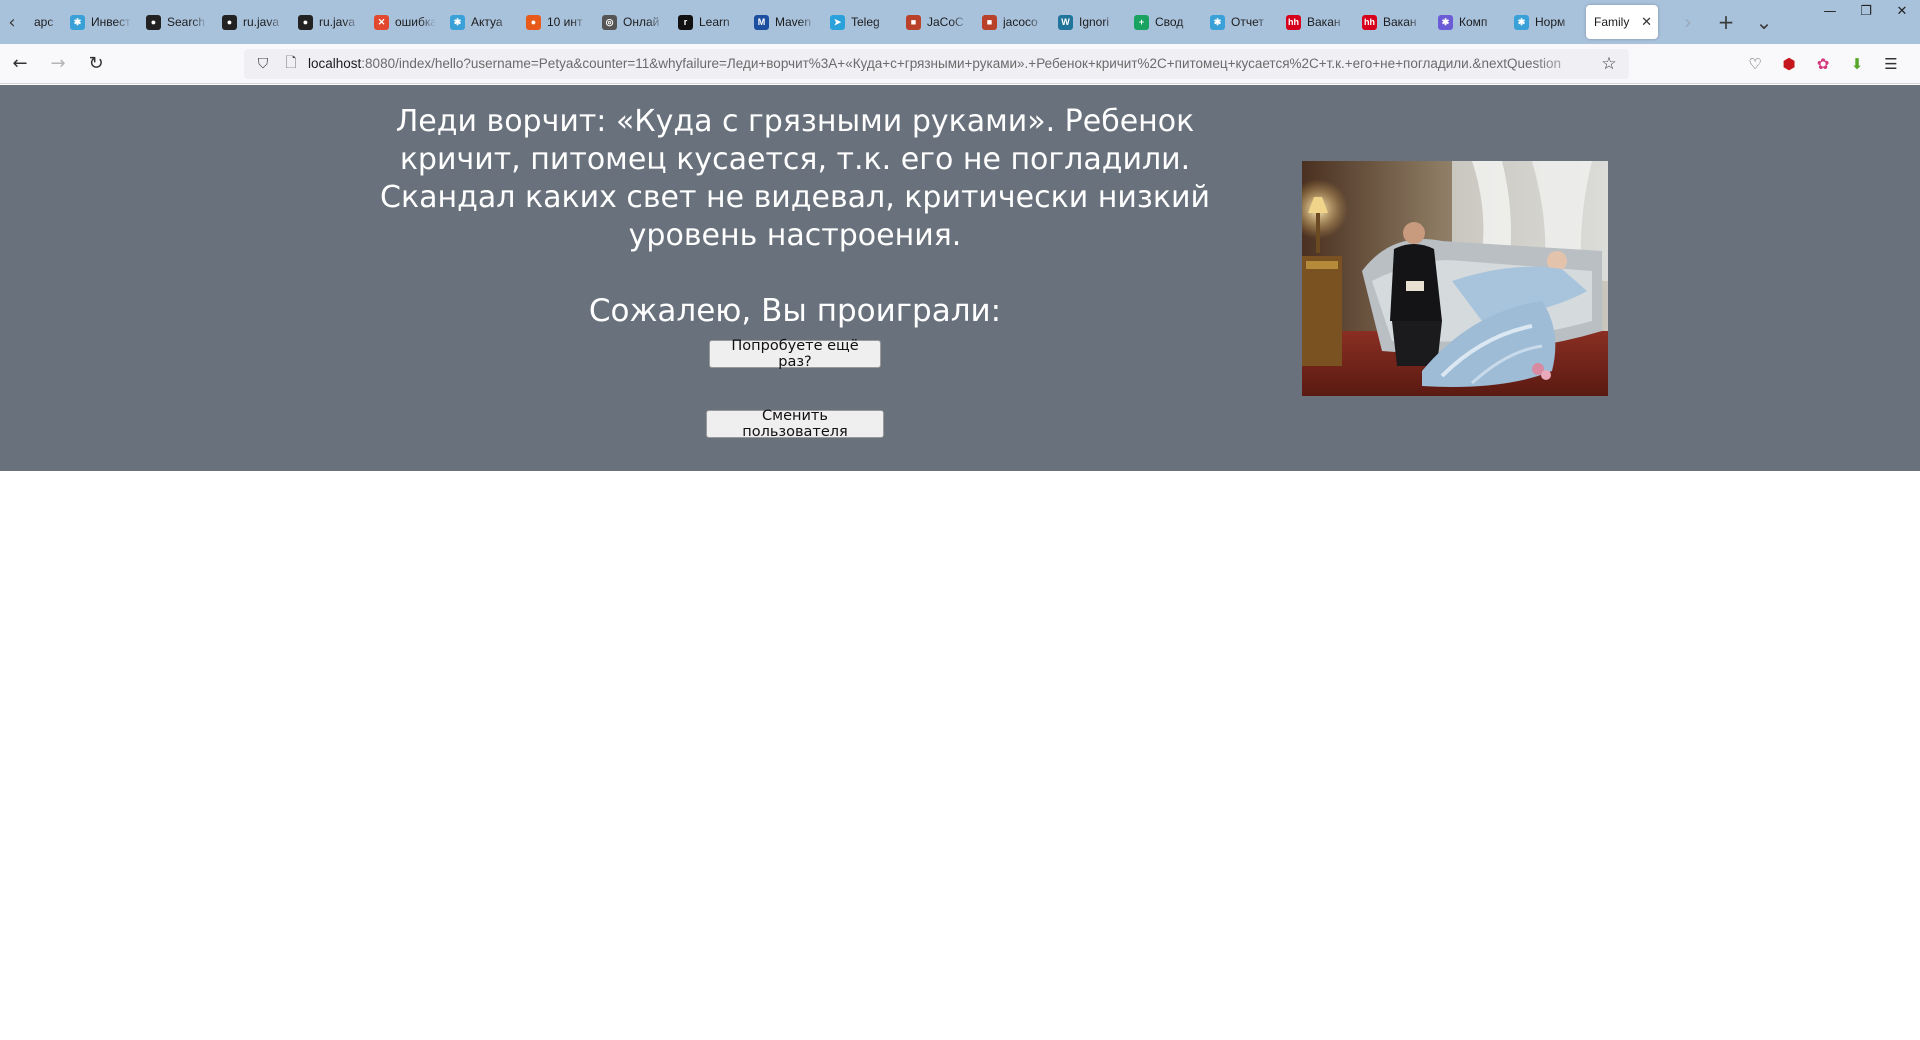  I want to click on browser-tab: ✱ Инвест, so click(100, 22).